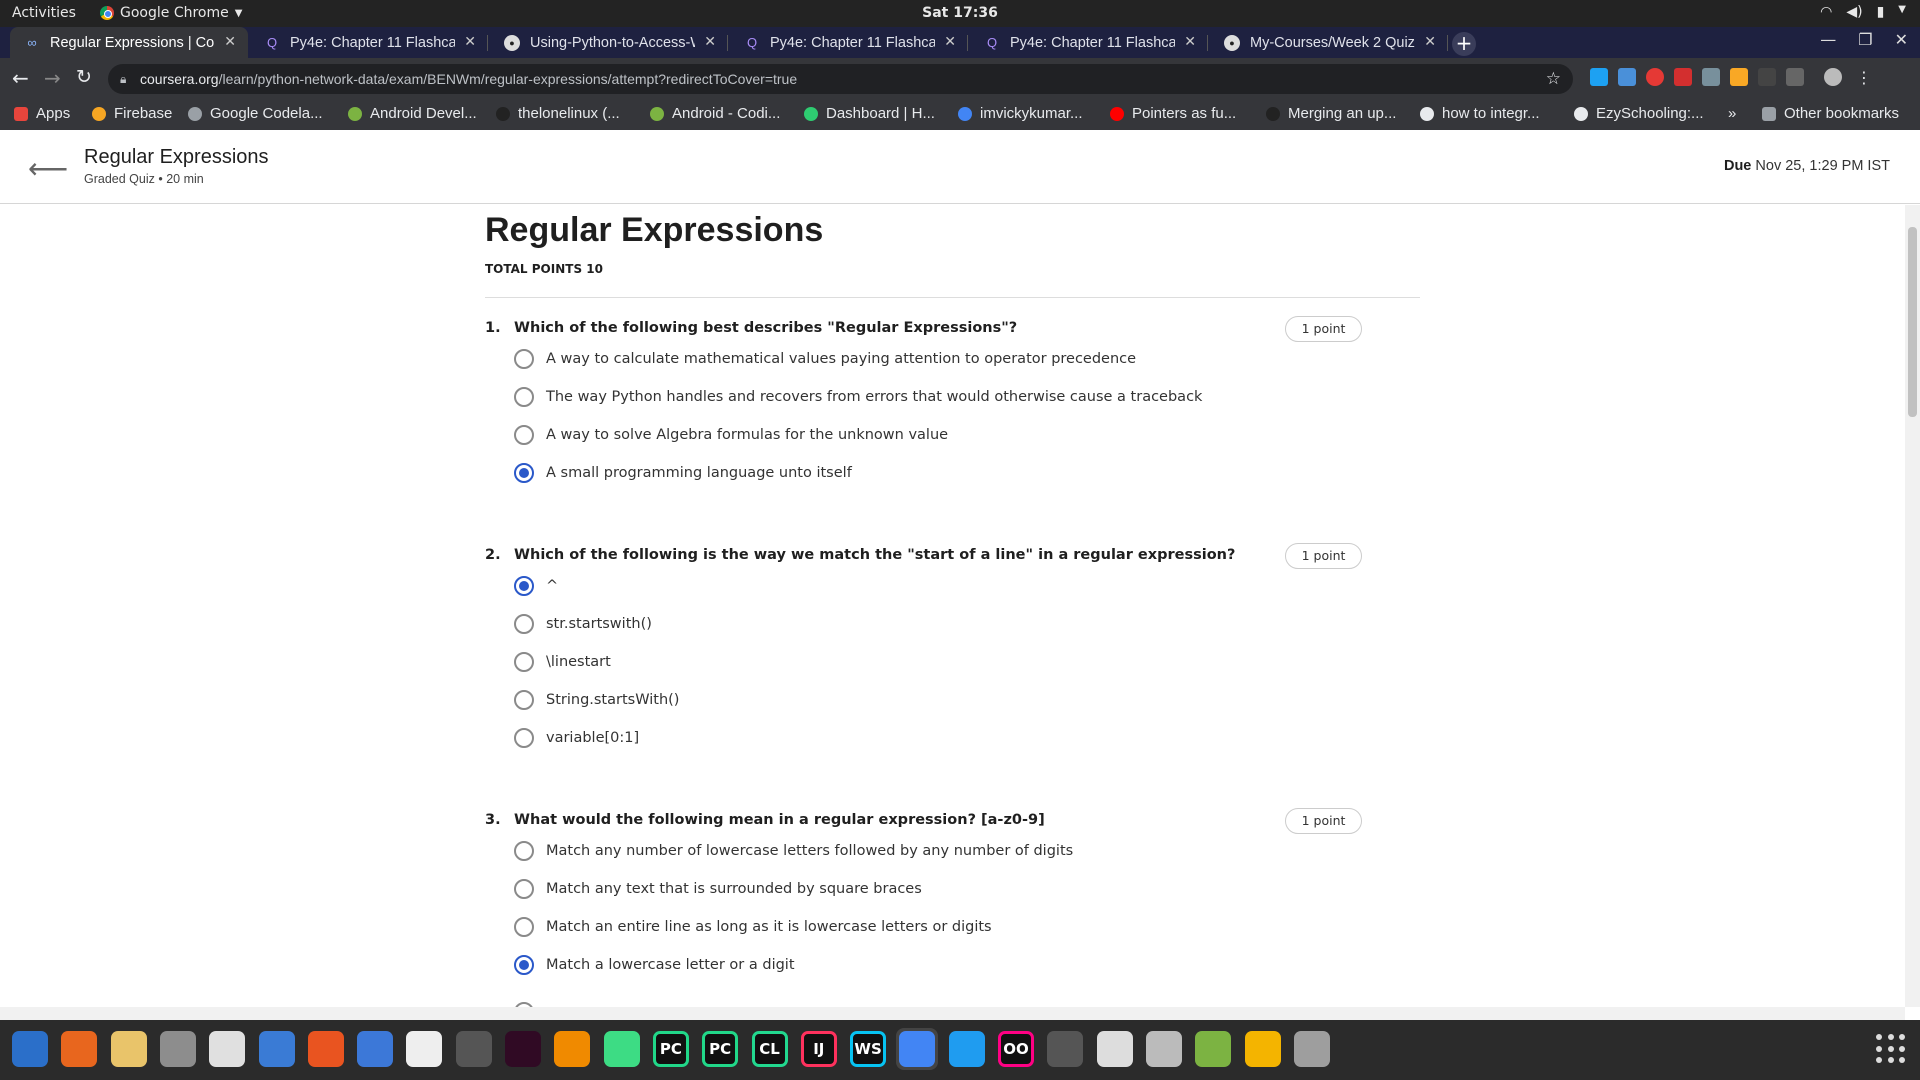 Image resolution: width=1920 pixels, height=1080 pixels. I want to click on scanner-icon, so click(1164, 1049).